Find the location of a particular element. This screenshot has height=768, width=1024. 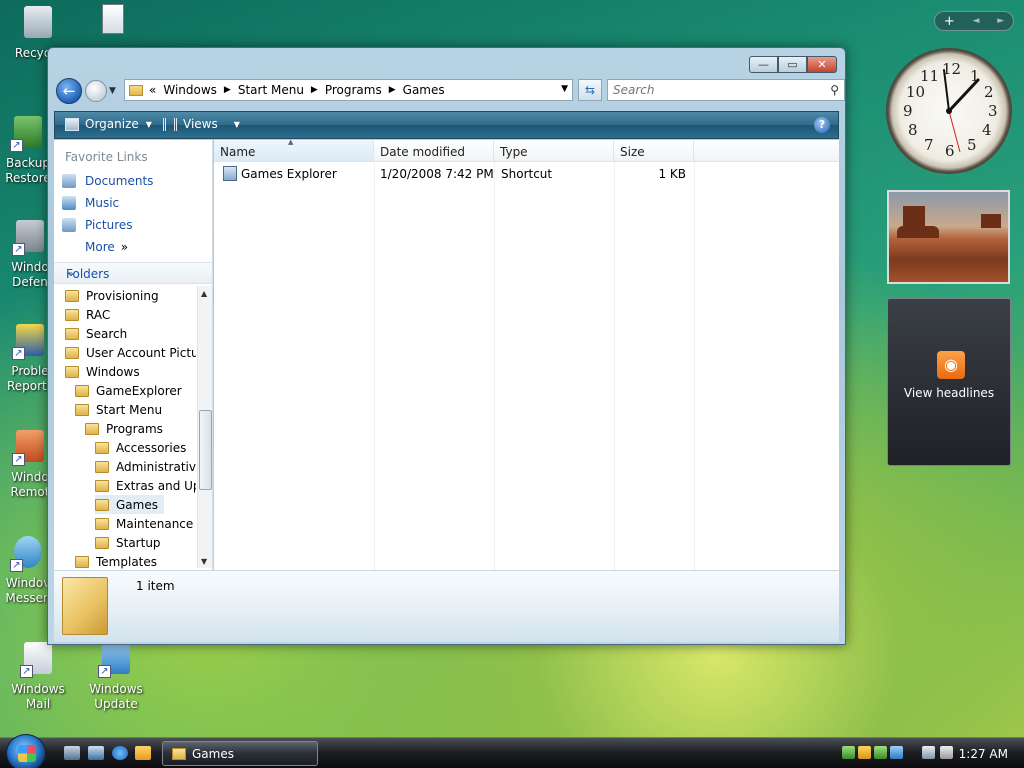

taskbar: Games 1:27 AM is located at coordinates (512, 751).